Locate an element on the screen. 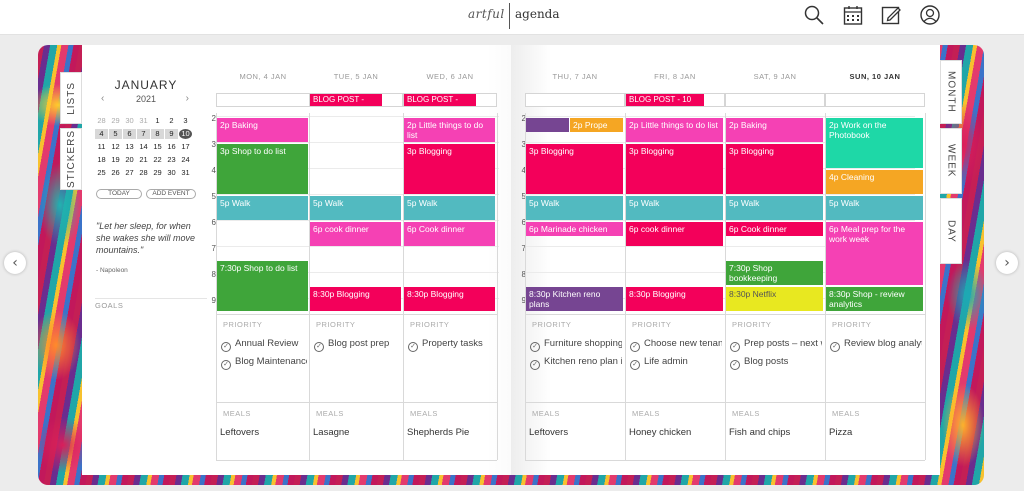 The width and height of the screenshot is (1024, 491). event-block: 2p Work on the Photobook is located at coordinates (874, 143).